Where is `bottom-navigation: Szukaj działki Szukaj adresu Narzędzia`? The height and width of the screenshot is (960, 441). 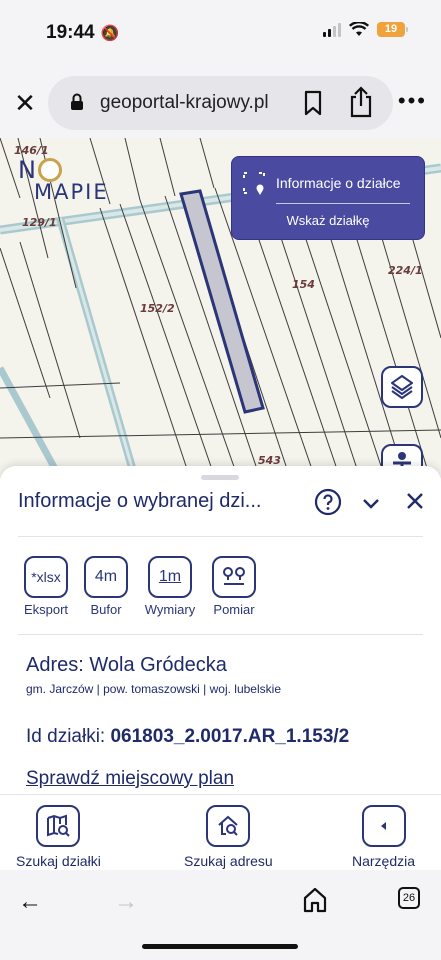 bottom-navigation: Szukaj działki Szukaj adresu Narzędzia is located at coordinates (220, 832).